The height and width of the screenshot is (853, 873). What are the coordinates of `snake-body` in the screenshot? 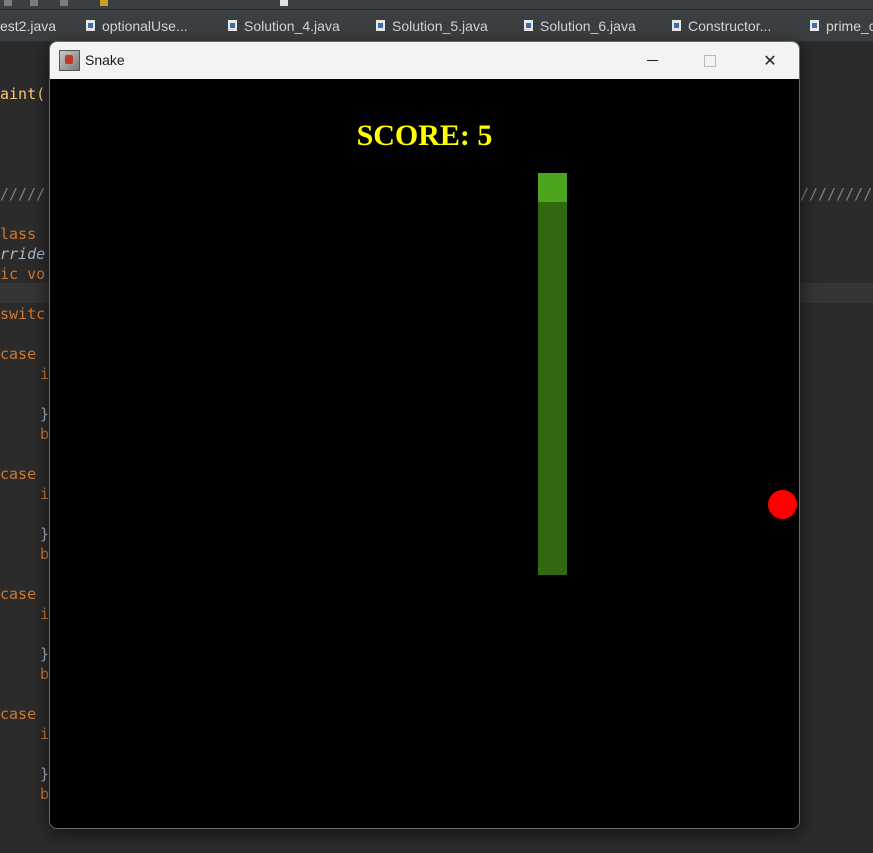 It's located at (552, 388).